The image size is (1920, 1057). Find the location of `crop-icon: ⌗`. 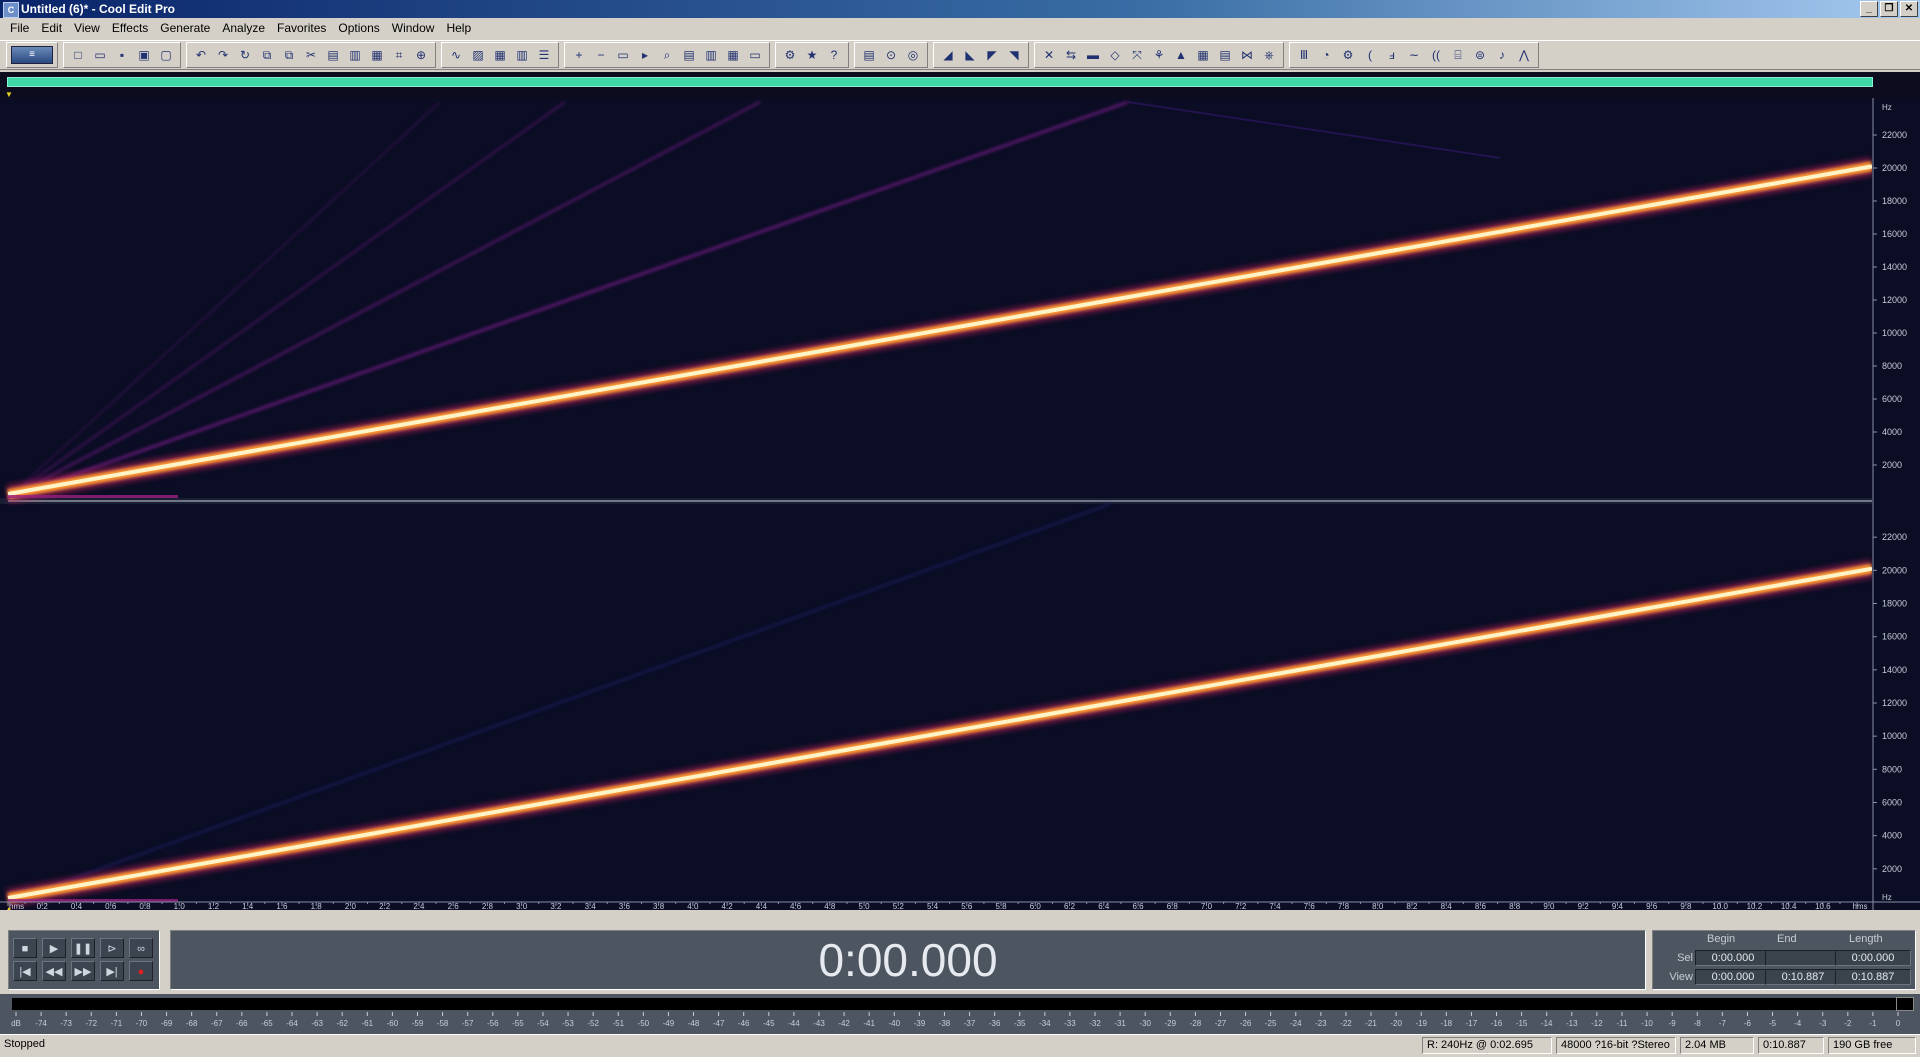

crop-icon: ⌗ is located at coordinates (399, 55).